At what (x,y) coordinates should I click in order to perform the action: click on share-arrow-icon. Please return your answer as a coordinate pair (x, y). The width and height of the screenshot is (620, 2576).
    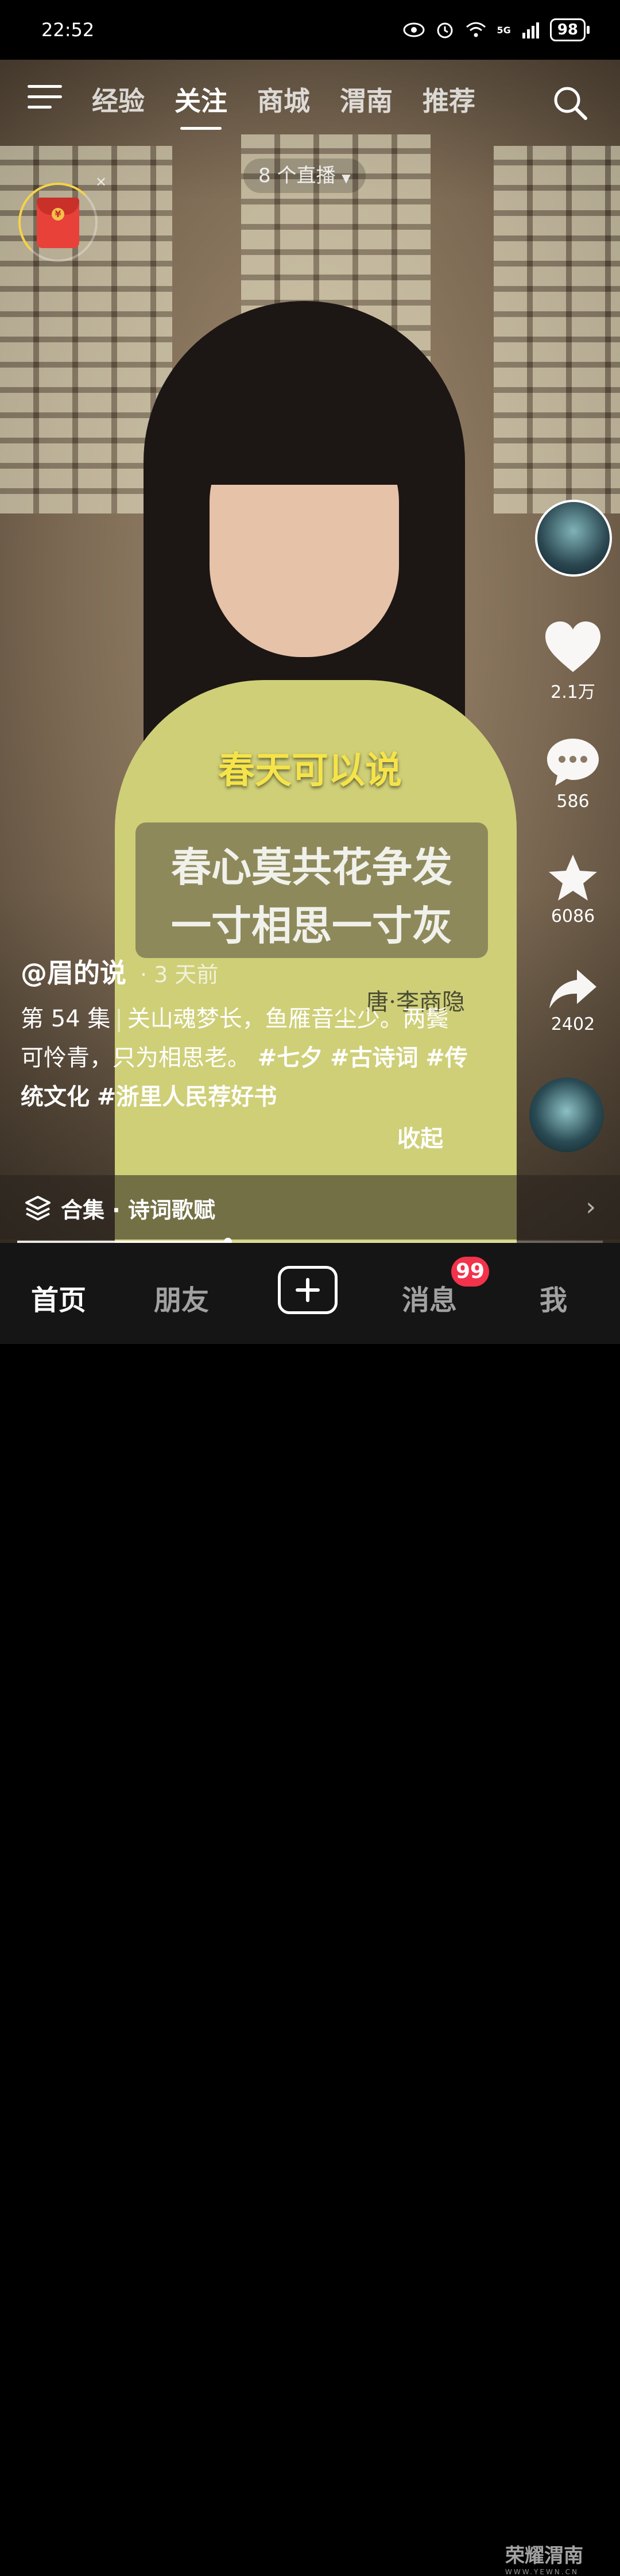
    Looking at the image, I should click on (572, 989).